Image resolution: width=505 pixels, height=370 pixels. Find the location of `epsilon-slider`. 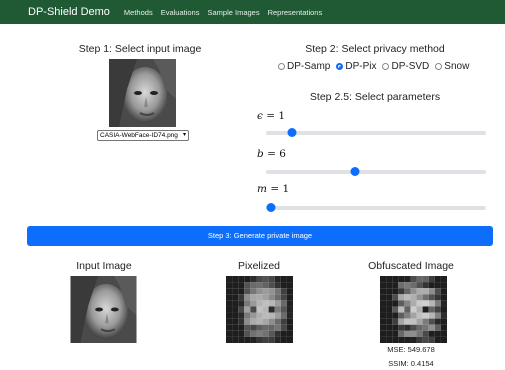

epsilon-slider is located at coordinates (376, 133).